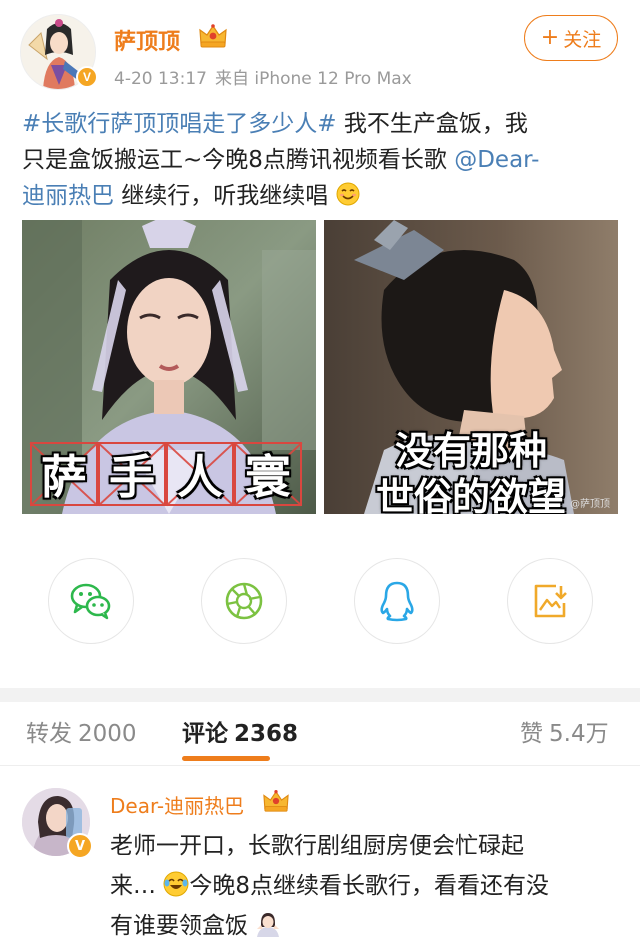  I want to click on comment-line: 老师一开口，长歌行剧组厨房便会忙碌起, so click(317, 846).